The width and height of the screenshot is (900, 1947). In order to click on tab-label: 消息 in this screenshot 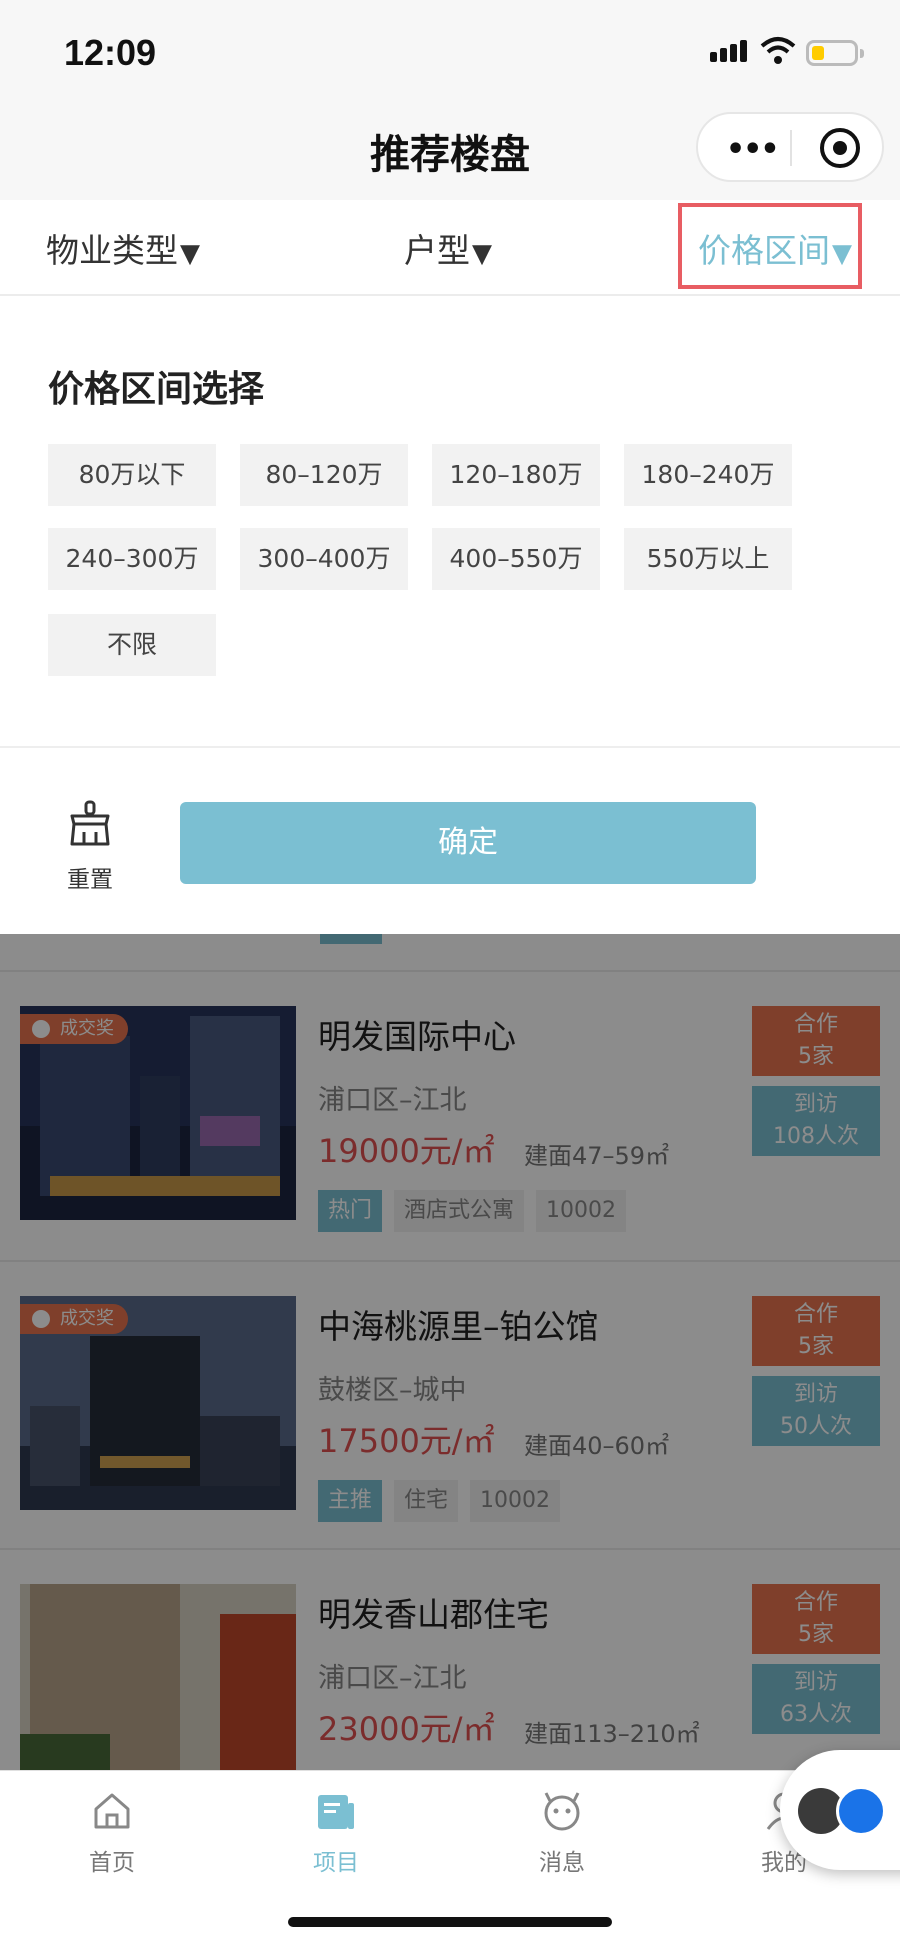, I will do `click(562, 1863)`.